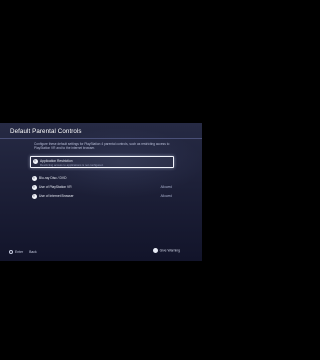 This screenshot has height=360, width=320. What do you see at coordinates (155, 250) in the screenshot?
I see `options-button-icon` at bounding box center [155, 250].